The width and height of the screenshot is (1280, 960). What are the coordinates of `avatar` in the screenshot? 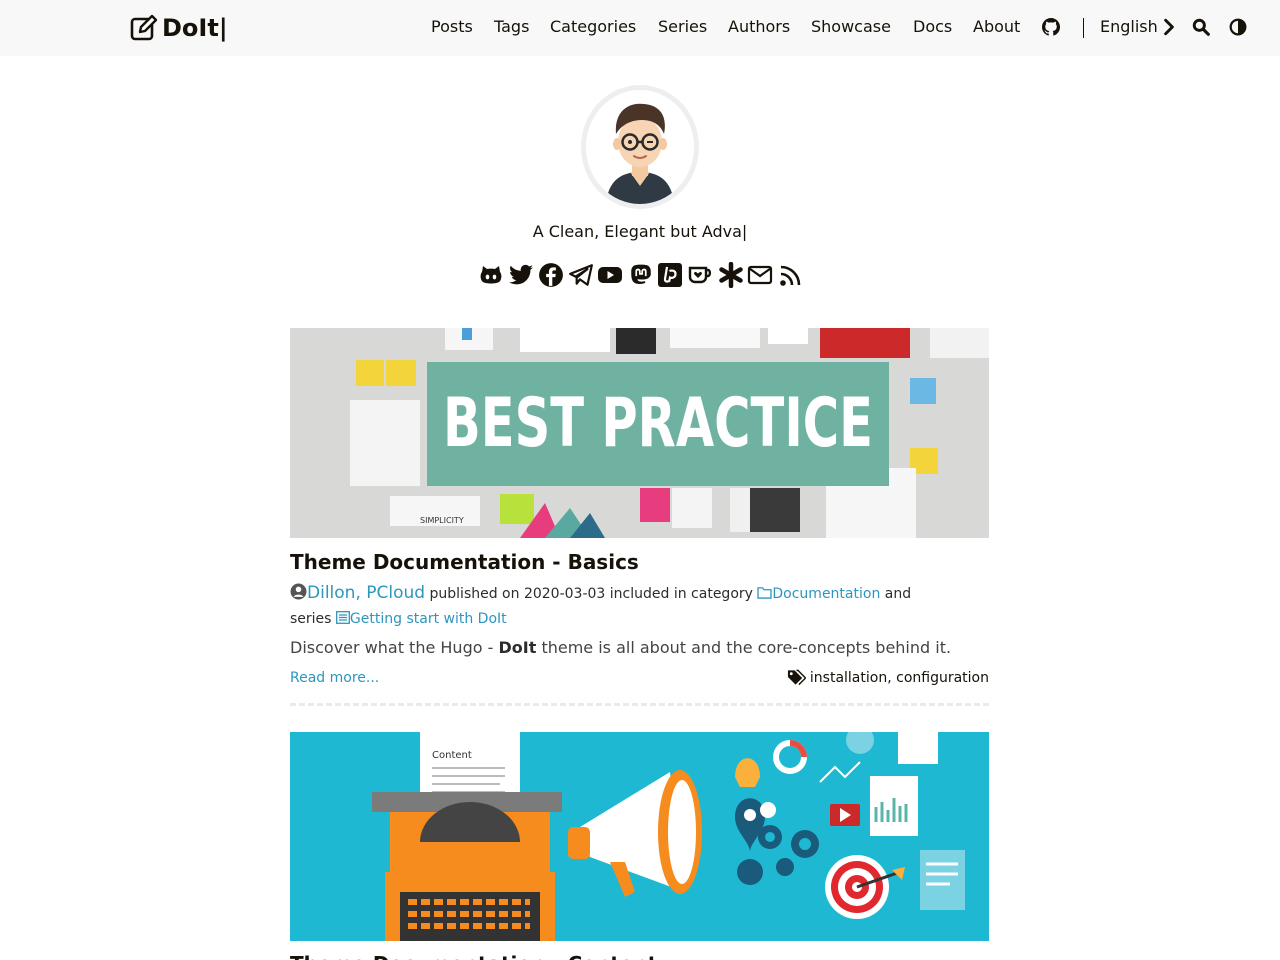 It's located at (640, 147).